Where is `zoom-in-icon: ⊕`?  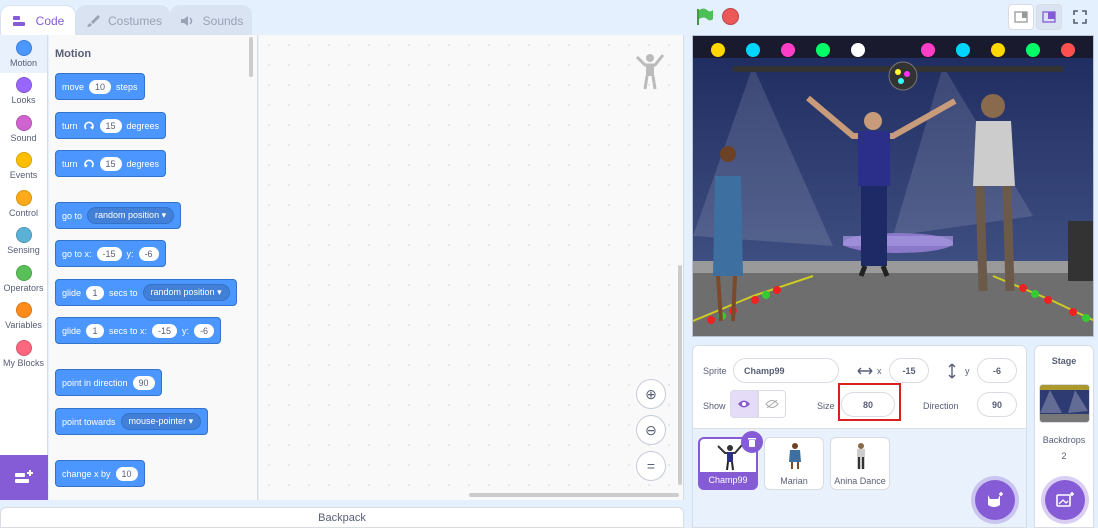 zoom-in-icon: ⊕ is located at coordinates (651, 393).